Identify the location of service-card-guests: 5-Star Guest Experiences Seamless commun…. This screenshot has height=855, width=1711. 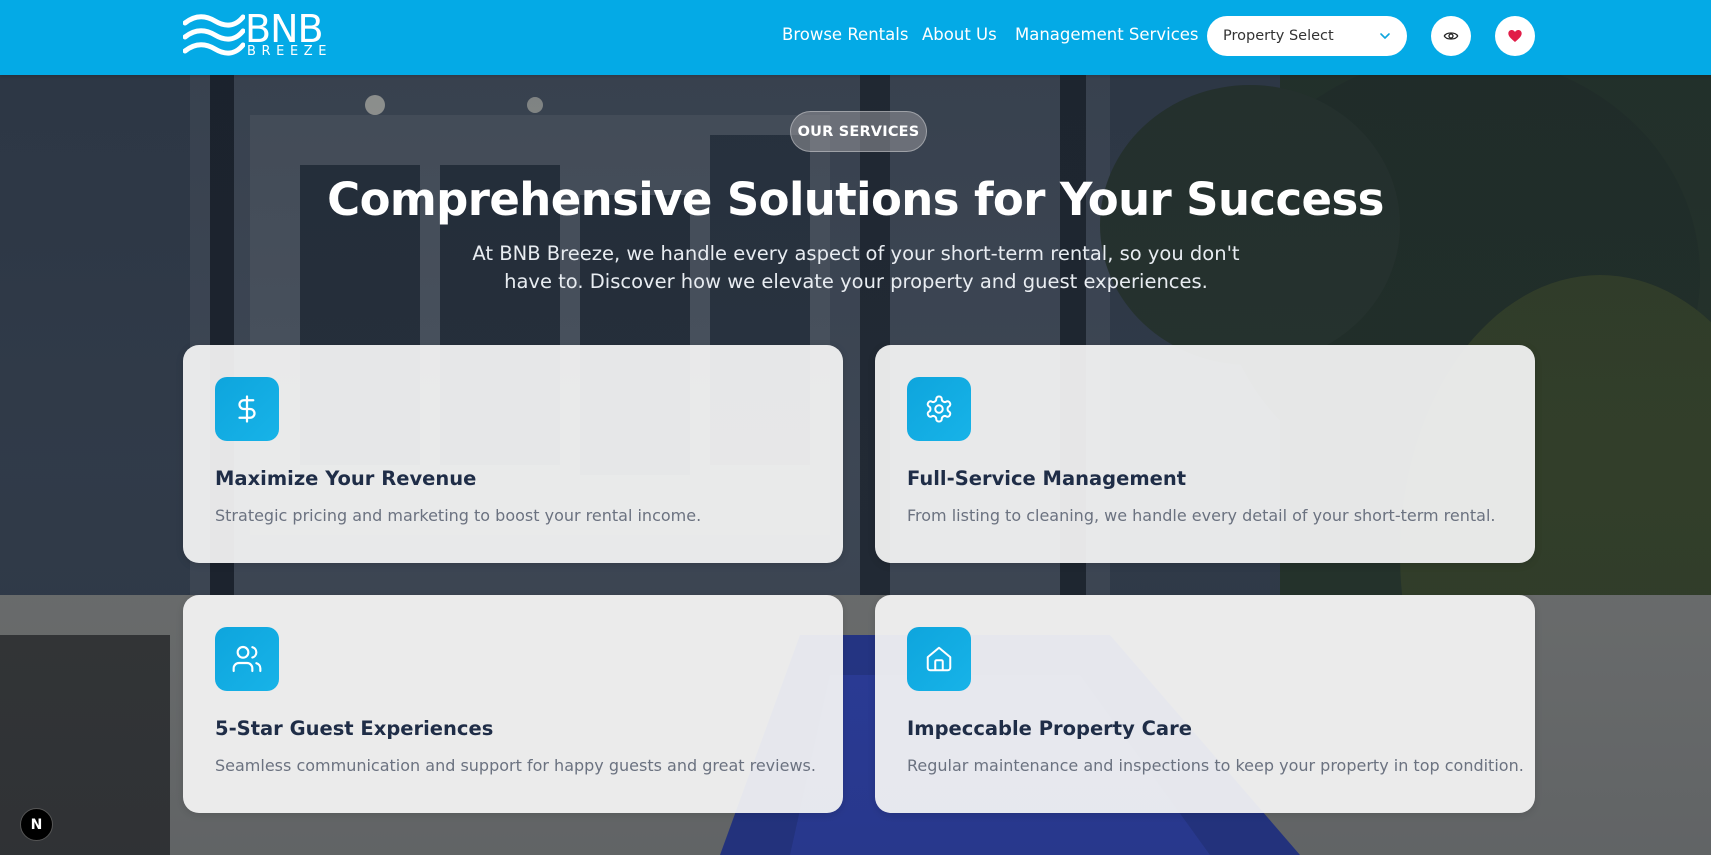
(513, 704).